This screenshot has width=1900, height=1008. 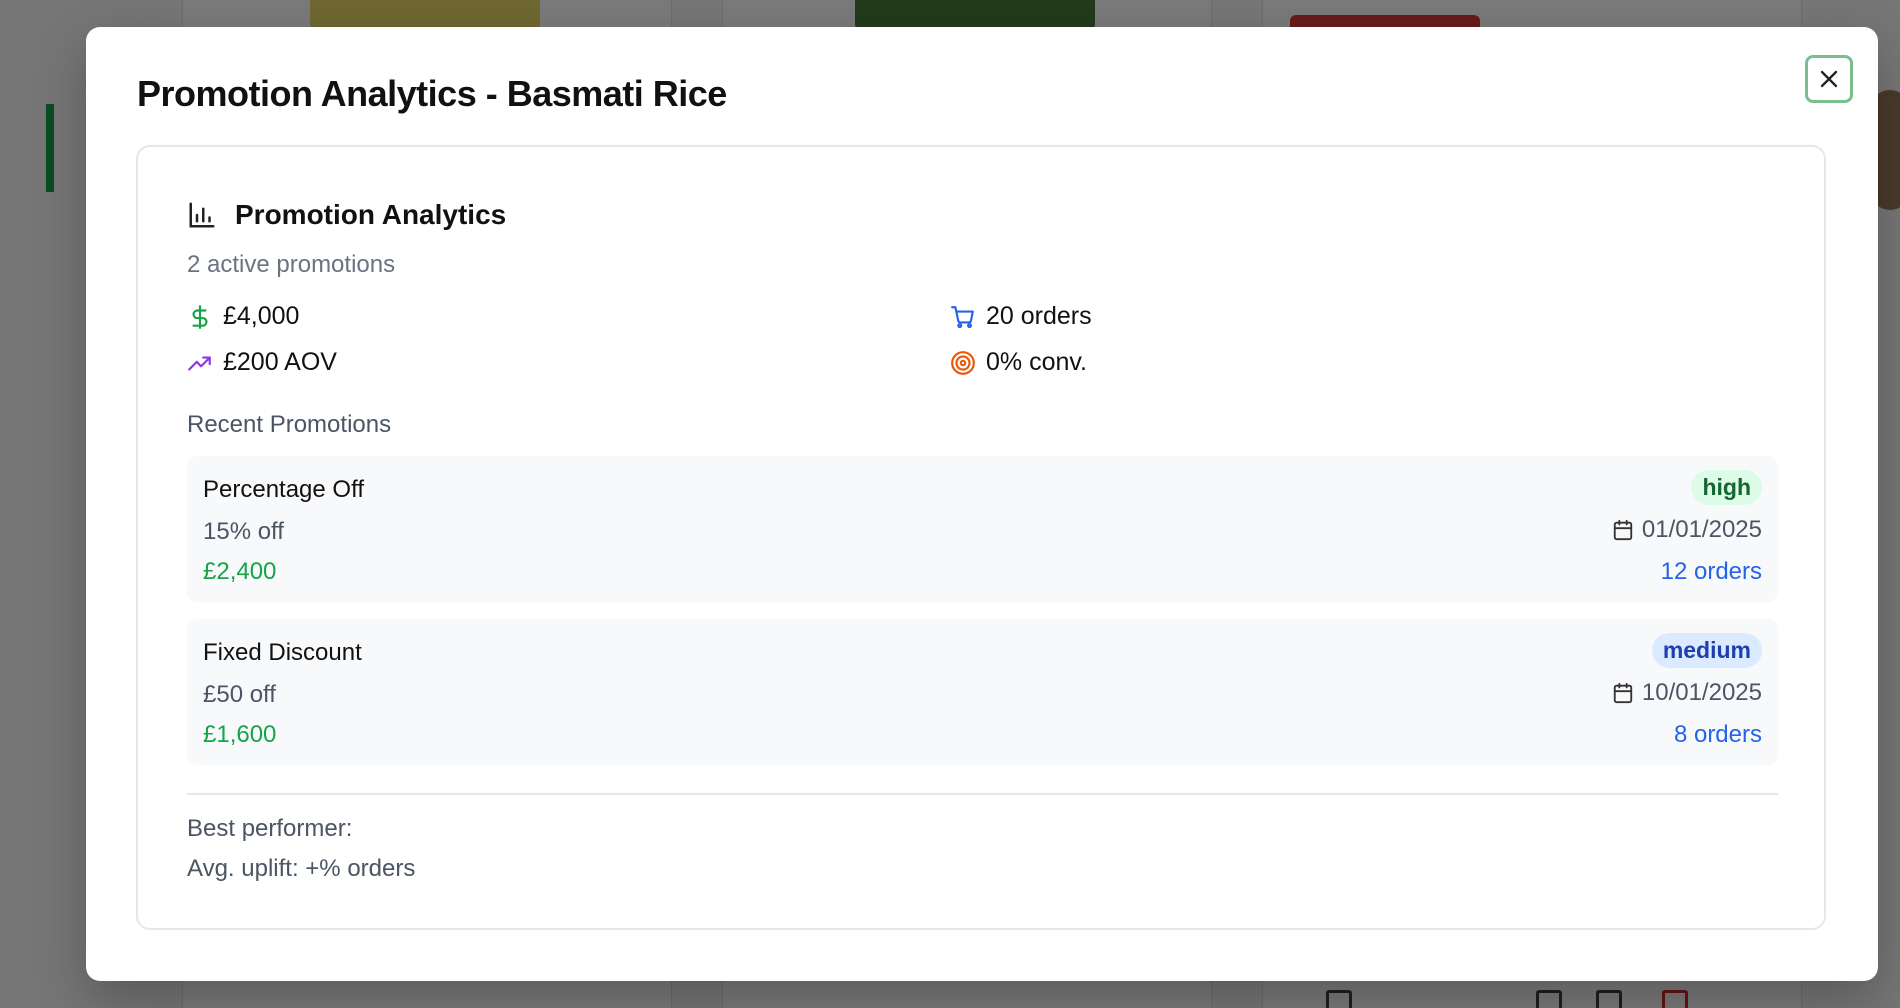 I want to click on promotion-name: Fixed Discount, so click(x=282, y=652).